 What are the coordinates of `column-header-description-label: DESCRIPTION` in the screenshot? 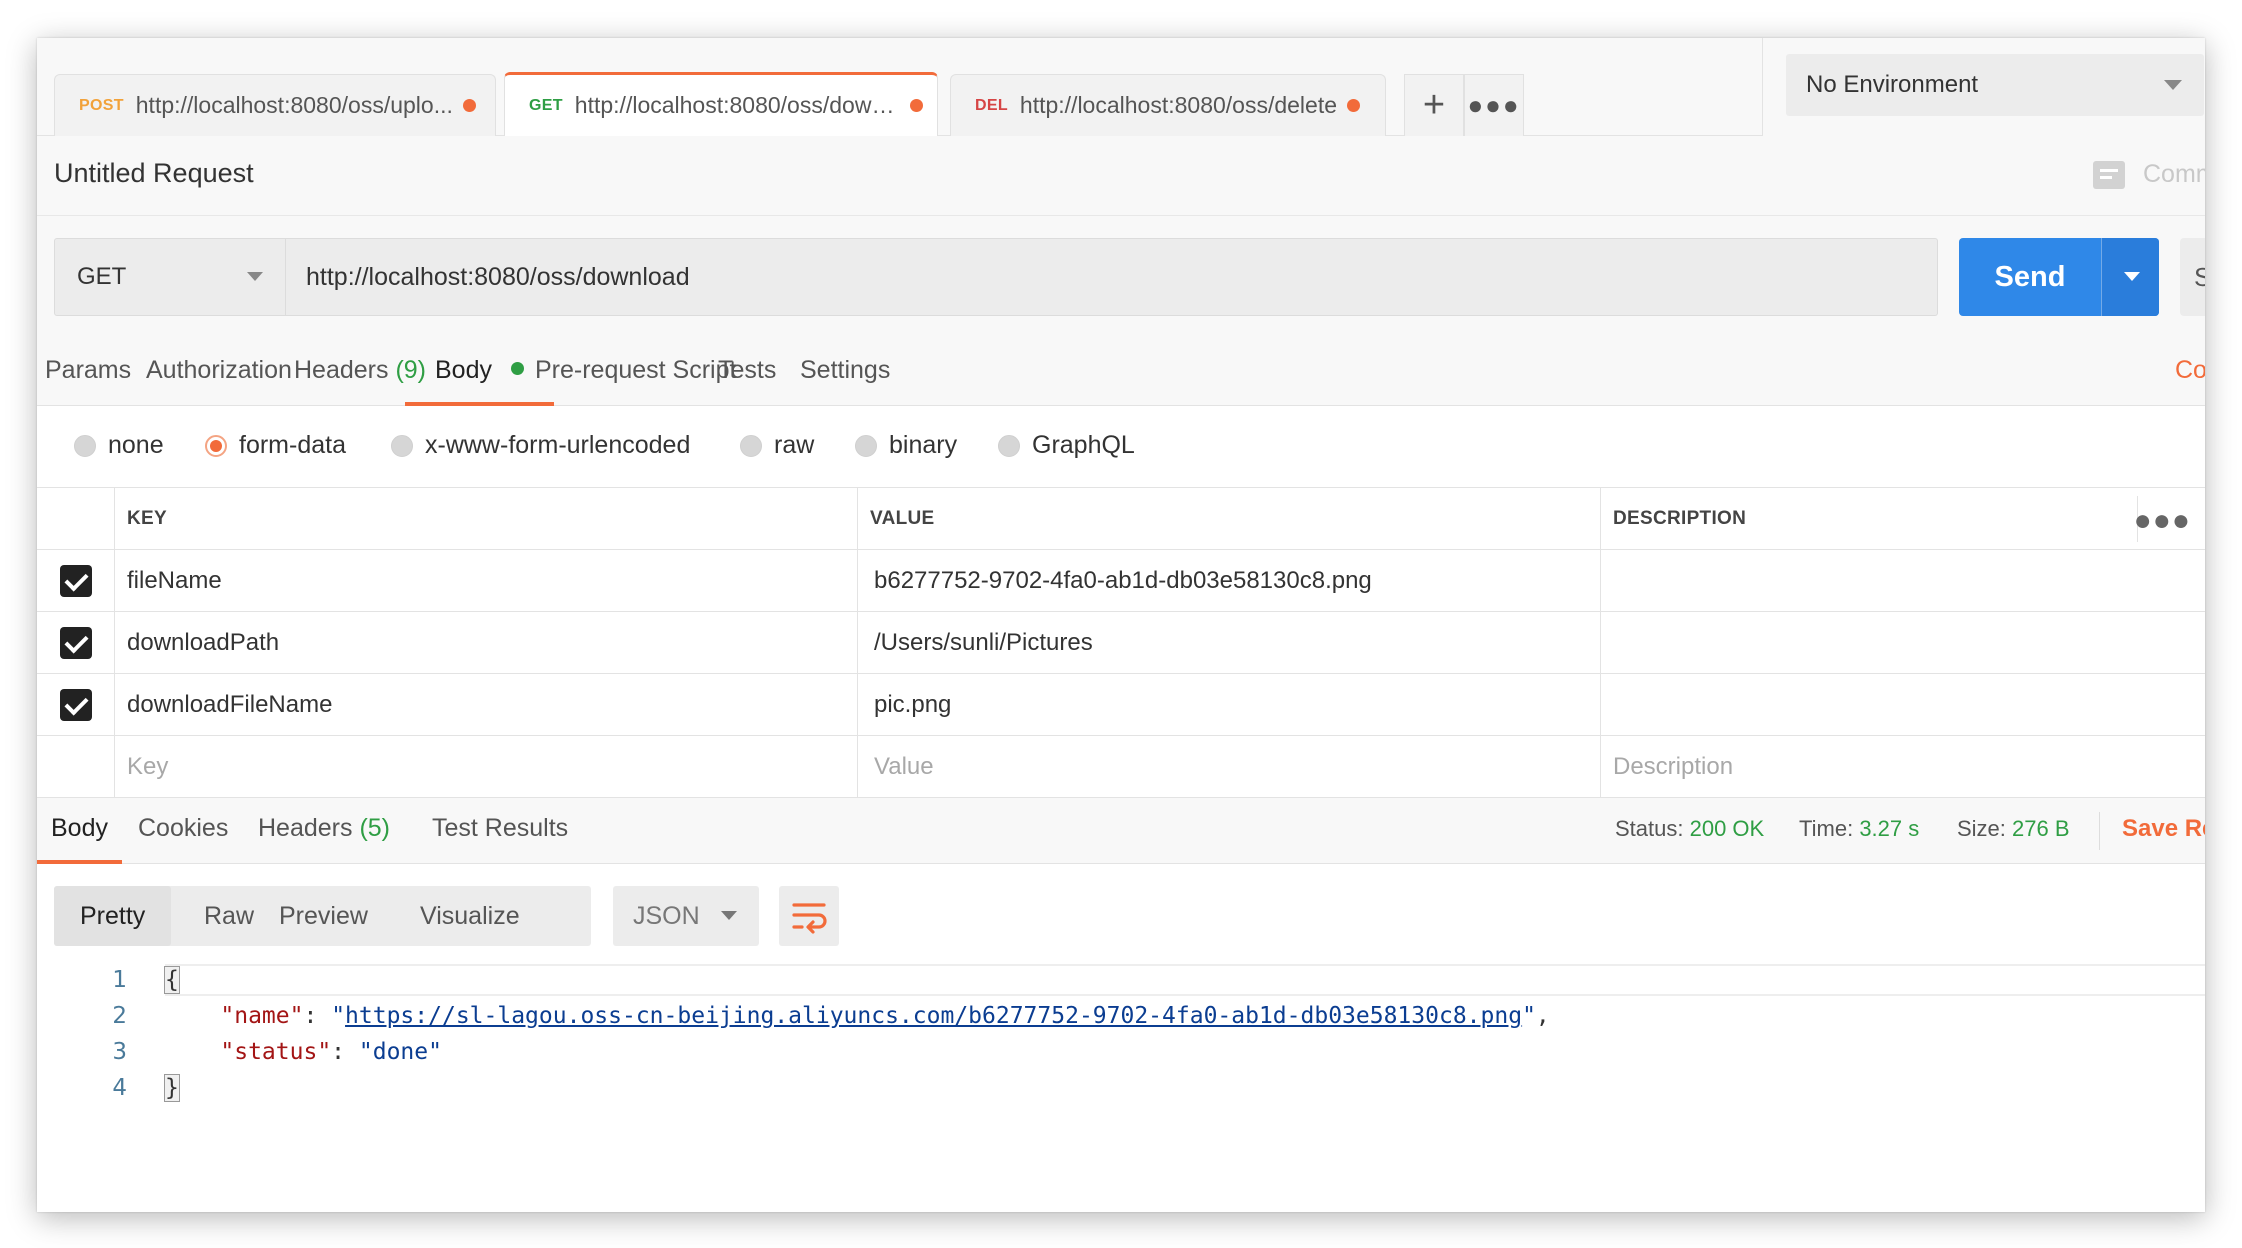 It's located at (1680, 518).